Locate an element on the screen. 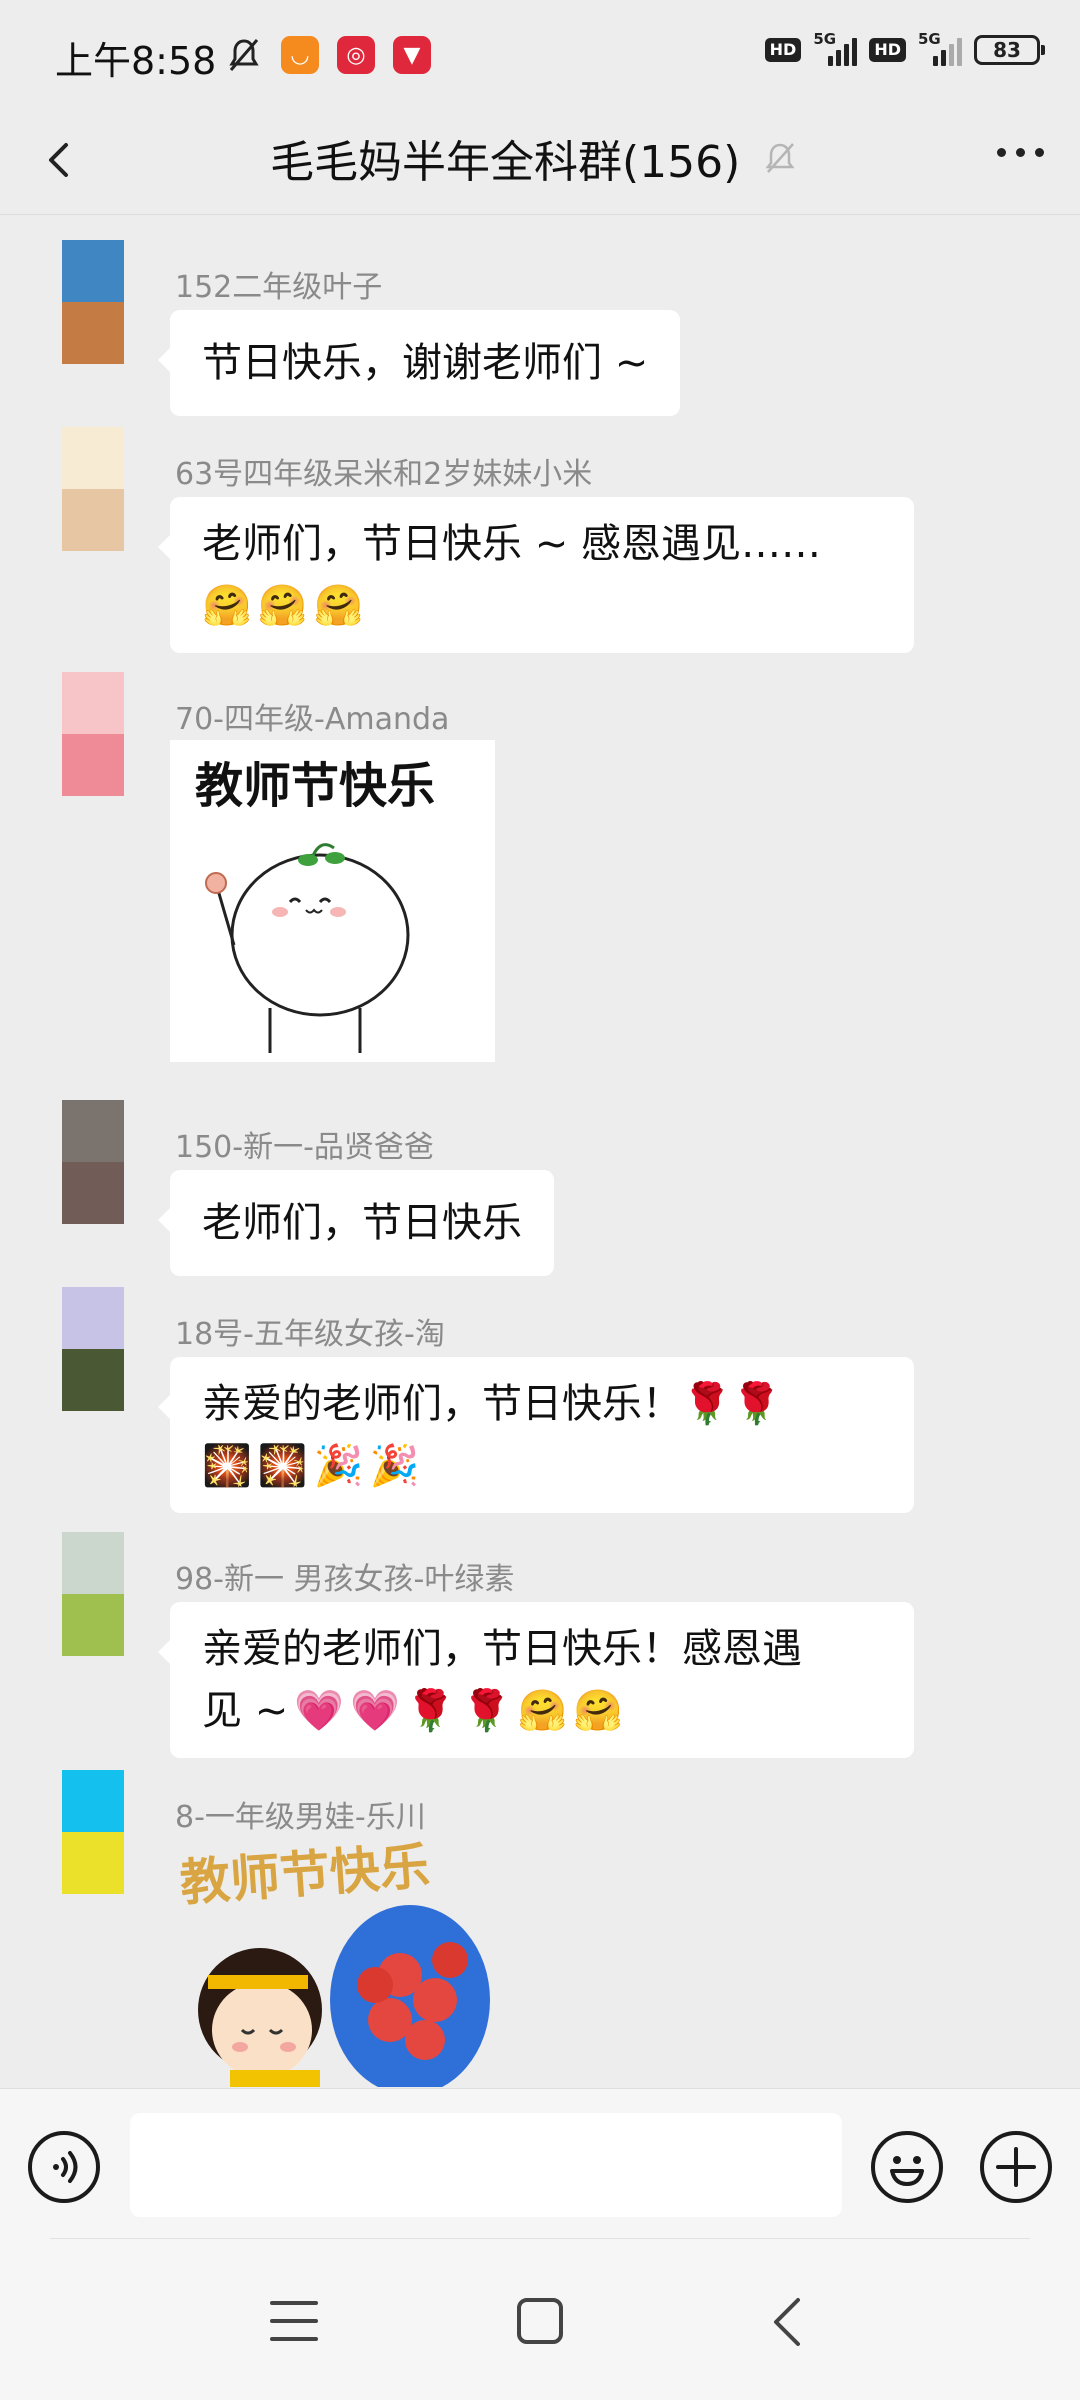  message-bubble: 亲爱的老师们，节日快乐！🌹🌹 🎇 🎇 🎉 🎉 is located at coordinates (536, 1435).